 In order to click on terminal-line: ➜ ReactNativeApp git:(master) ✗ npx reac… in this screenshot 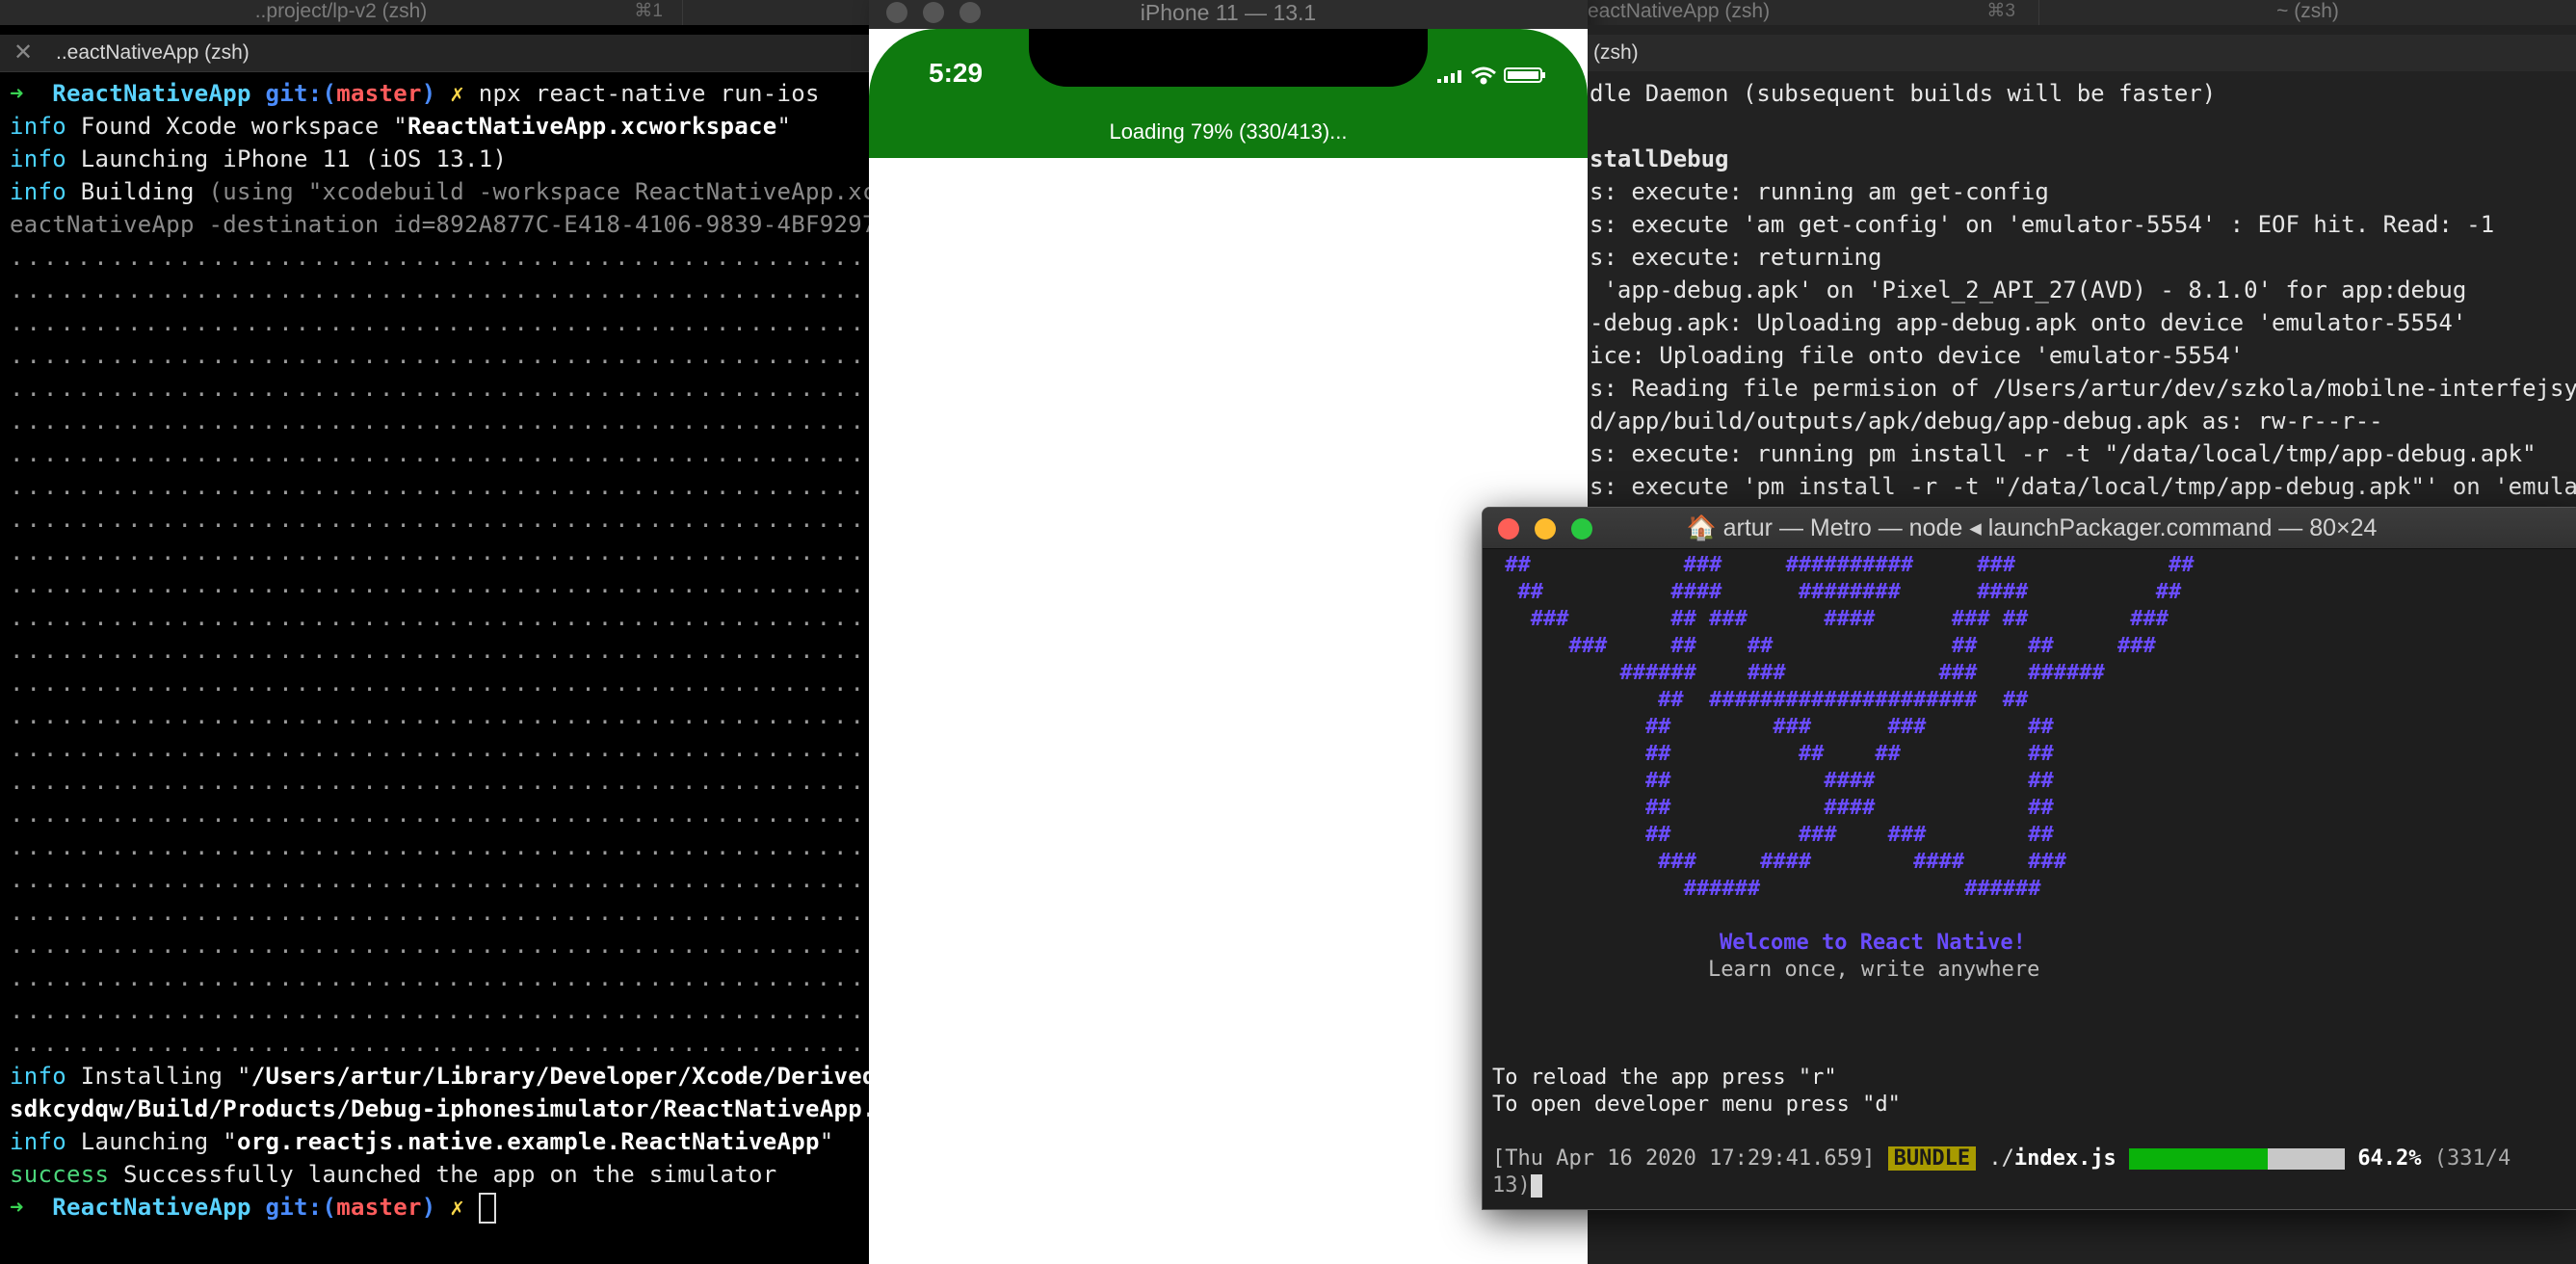, I will do `click(439, 93)`.